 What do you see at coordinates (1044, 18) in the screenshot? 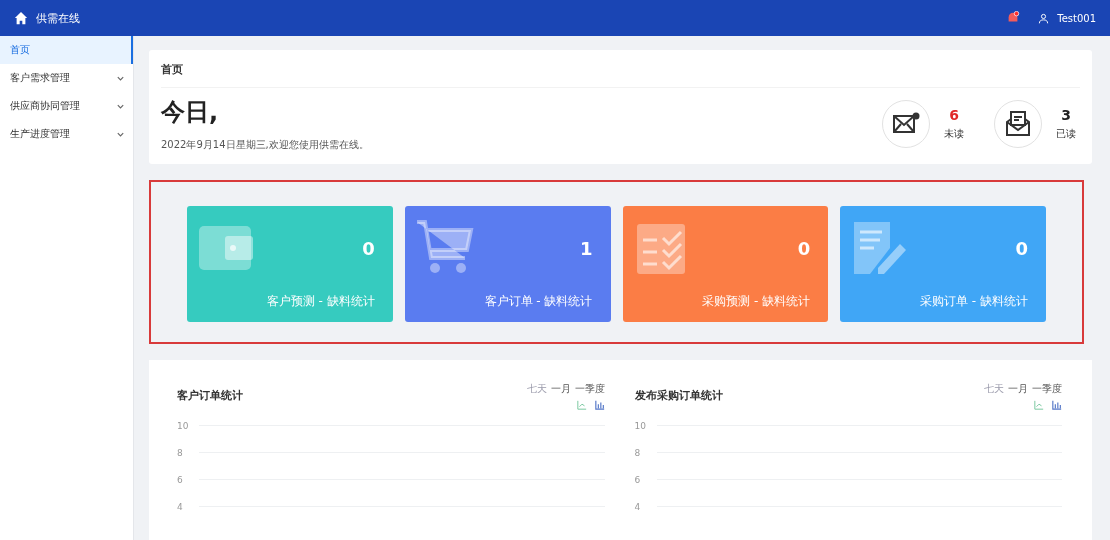
I see `user-icon` at bounding box center [1044, 18].